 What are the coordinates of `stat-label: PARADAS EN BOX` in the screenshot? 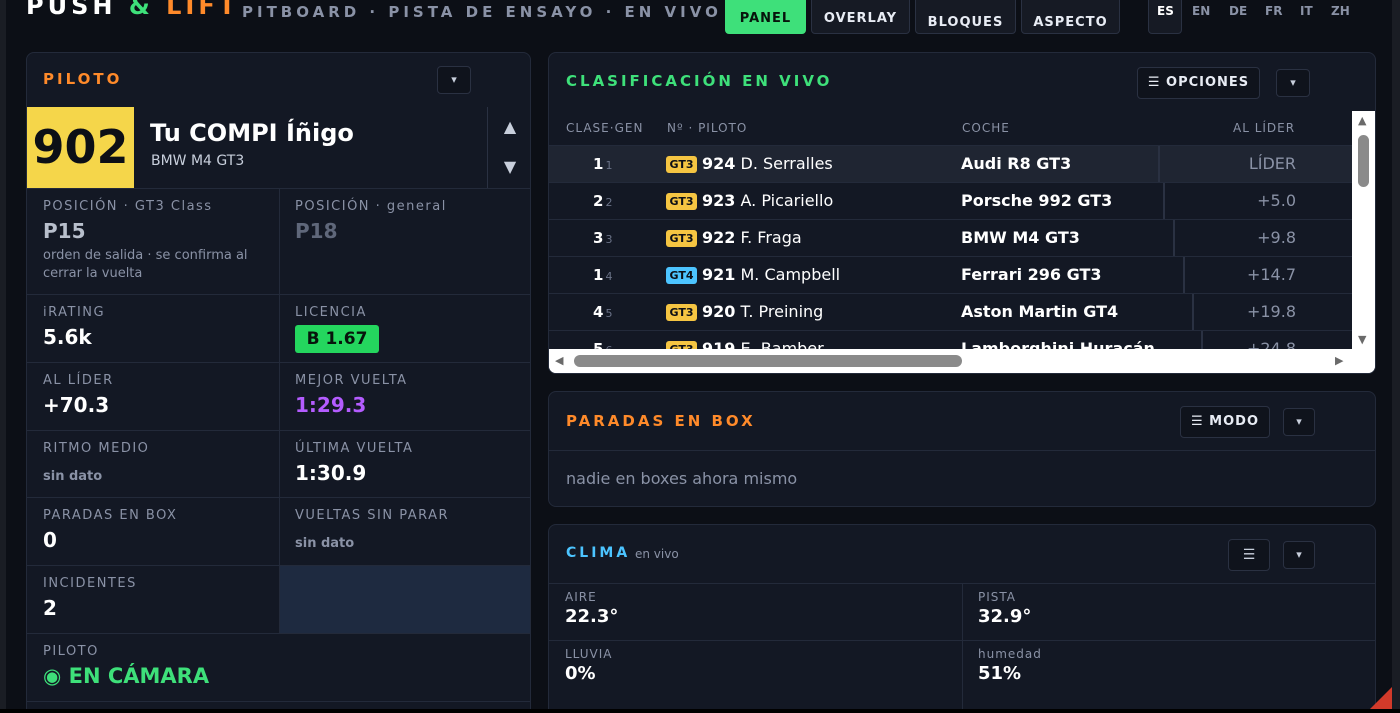 It's located at (110, 515).